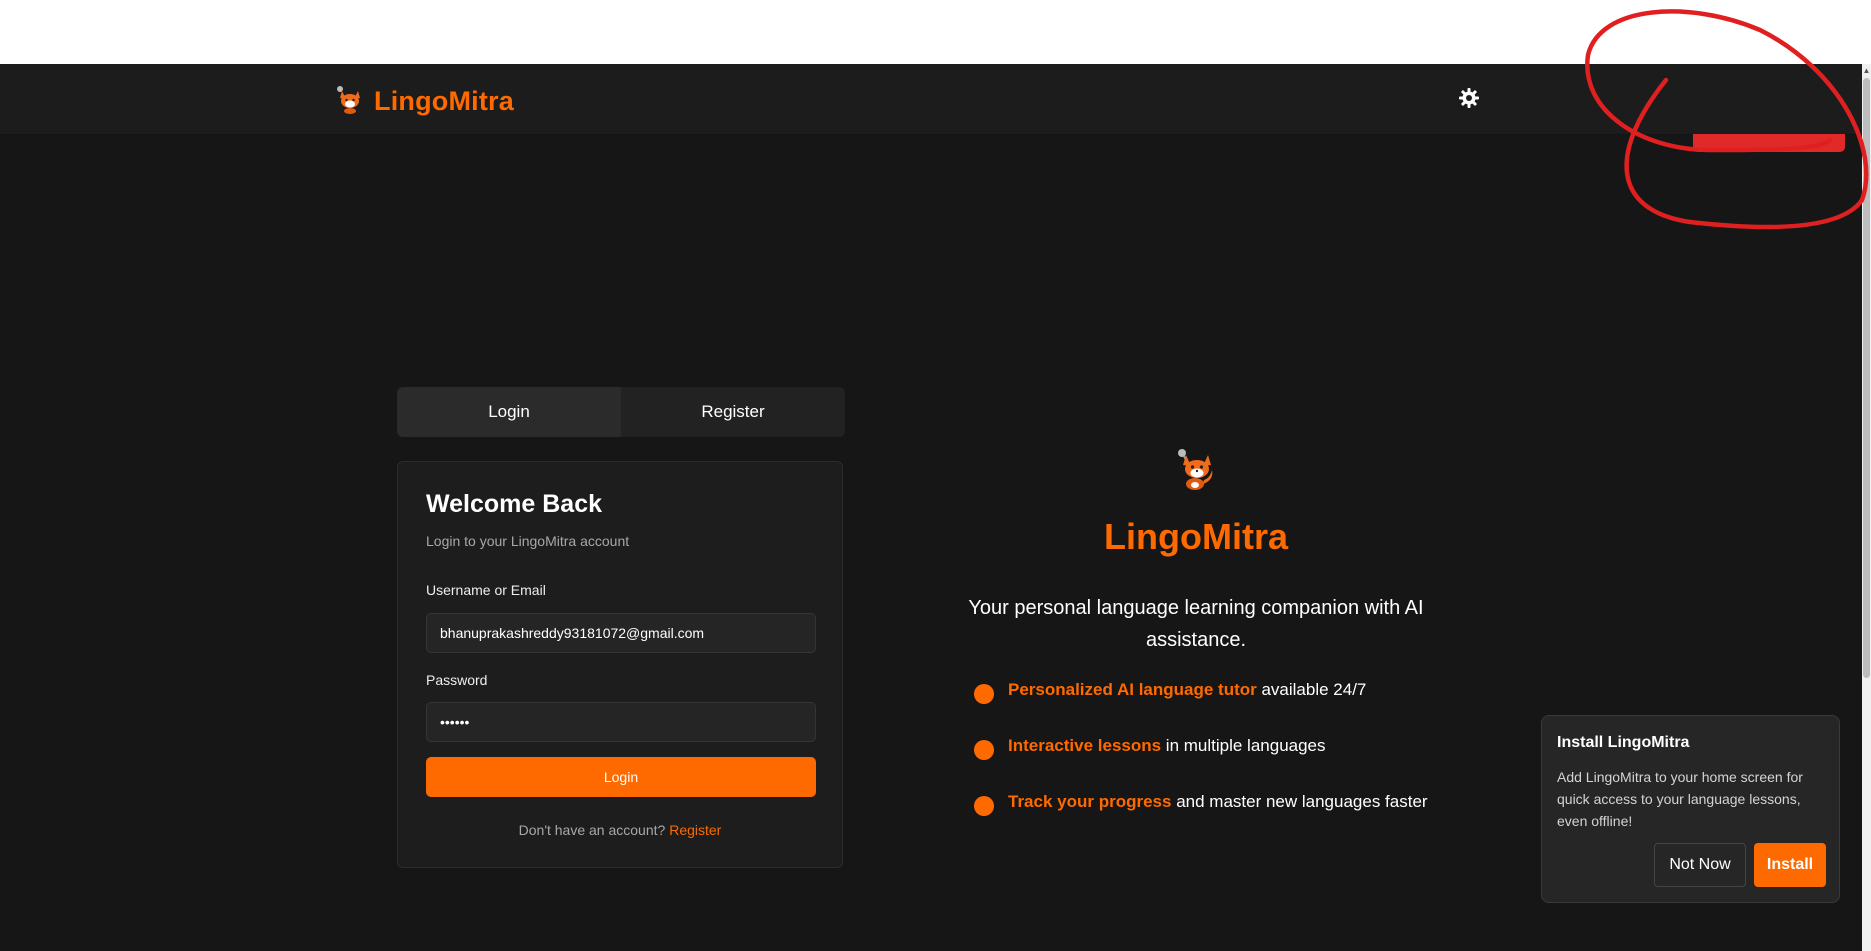  Describe the element at coordinates (621, 777) in the screenshot. I see `login-submit-button: Login` at that location.